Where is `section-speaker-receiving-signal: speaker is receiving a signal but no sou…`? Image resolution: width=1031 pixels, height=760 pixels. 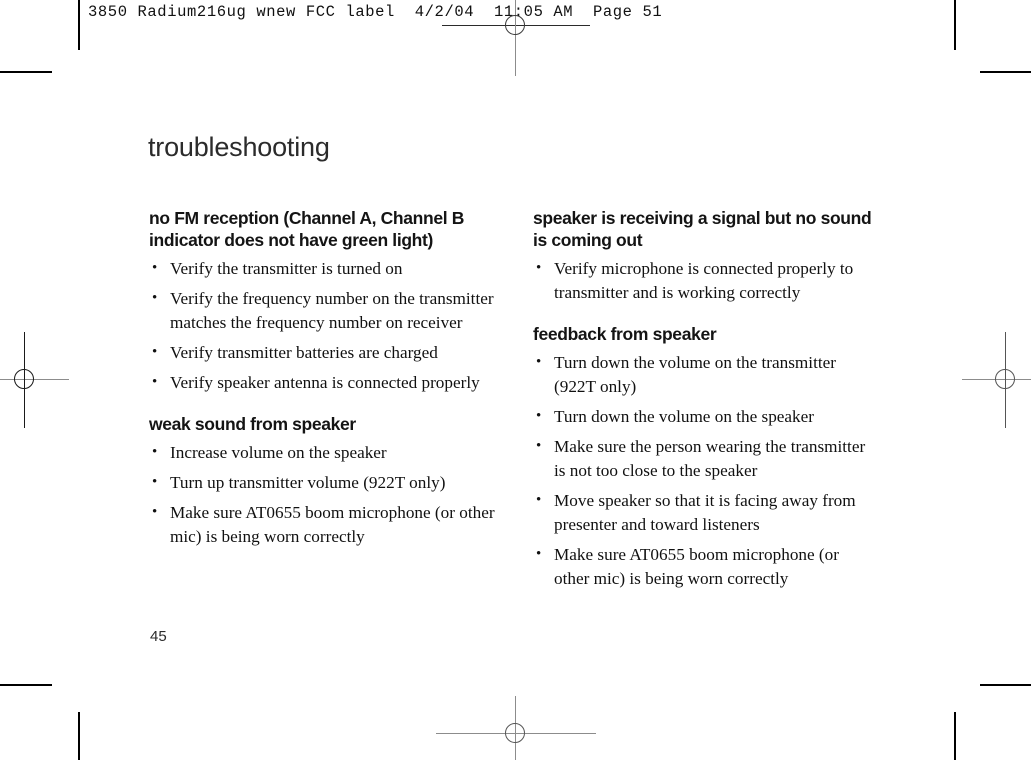 section-speaker-receiving-signal: speaker is receiving a signal but no sou… is located at coordinates (705, 256).